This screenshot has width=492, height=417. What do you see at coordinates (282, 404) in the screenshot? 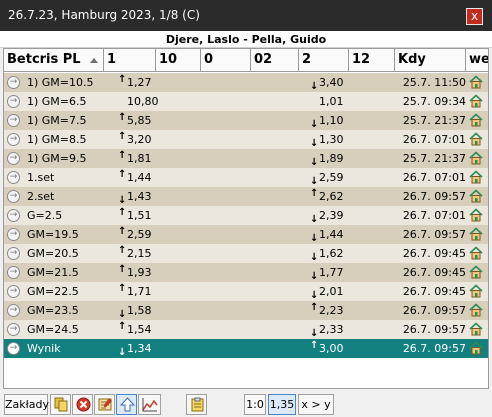
I see `odds-button: 1,35` at bounding box center [282, 404].